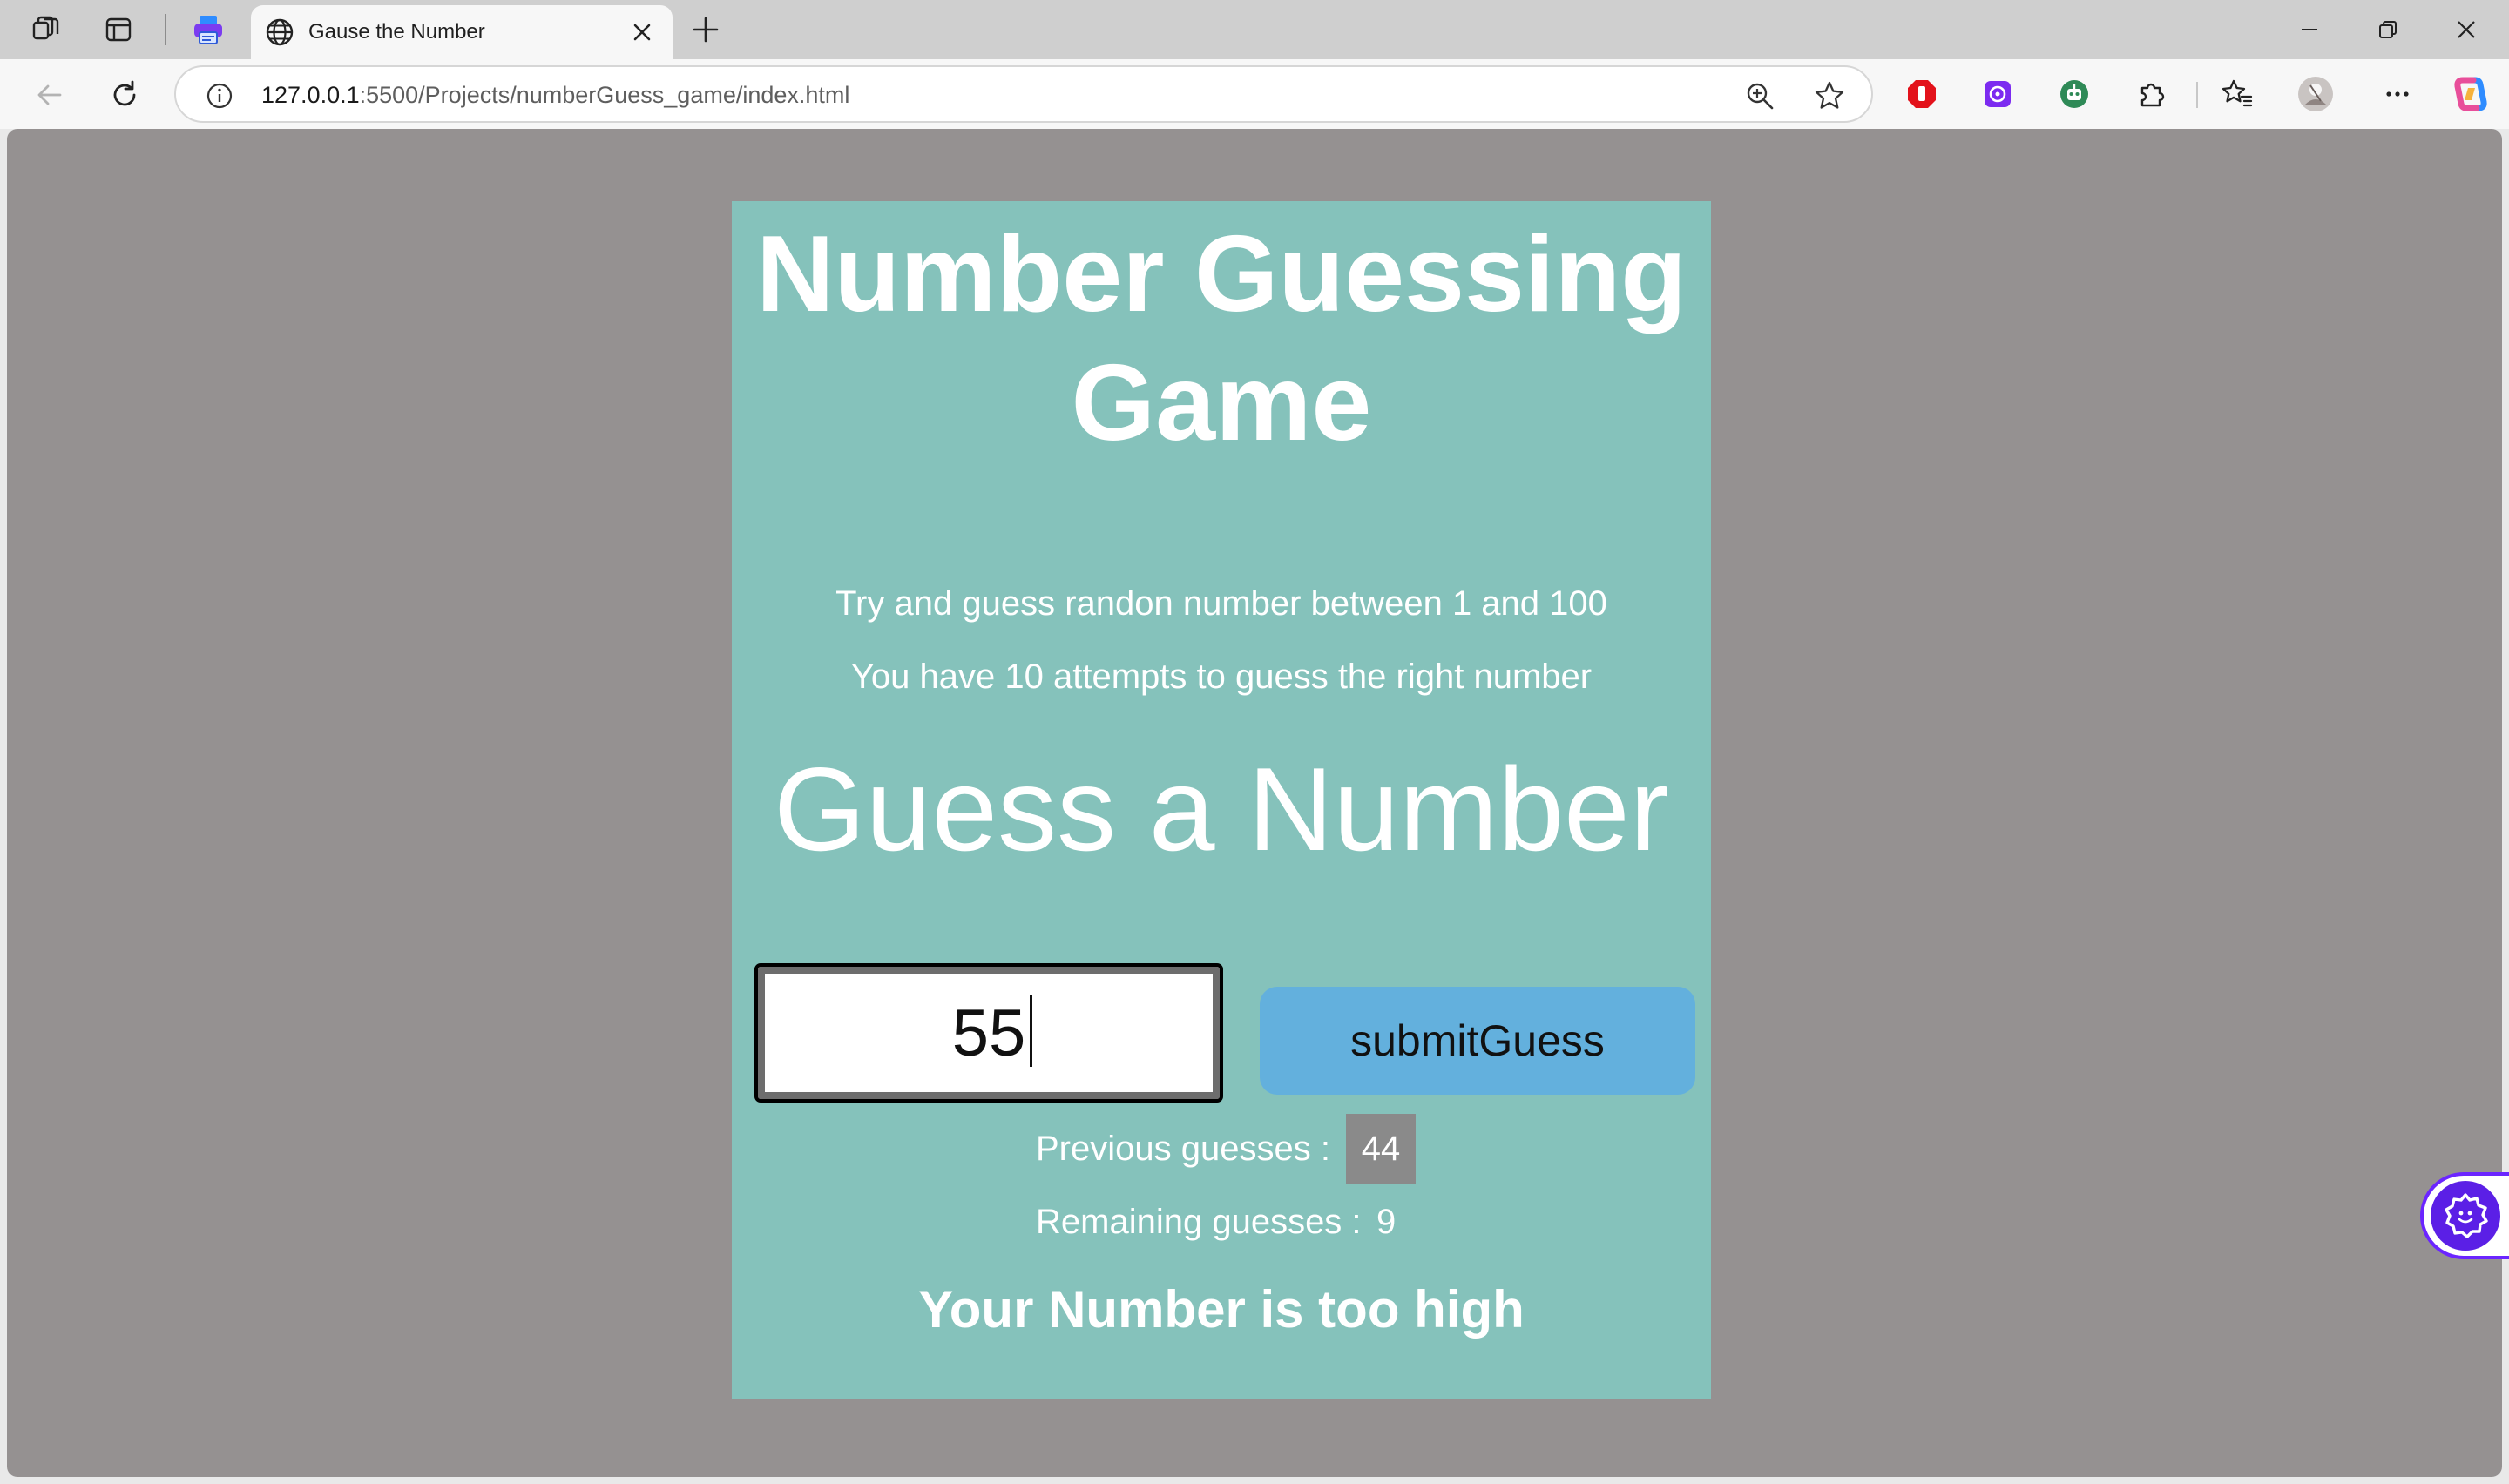  Describe the element at coordinates (1221, 809) in the screenshot. I see `guess-heading: Guess a Number` at that location.